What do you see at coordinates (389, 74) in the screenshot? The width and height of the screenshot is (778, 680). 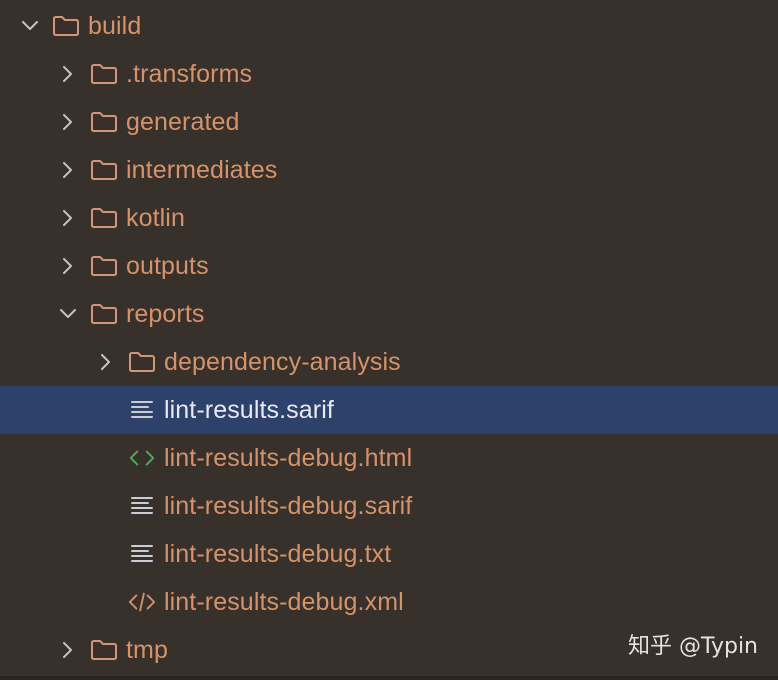 I see `tree-item-transforms: .transforms` at bounding box center [389, 74].